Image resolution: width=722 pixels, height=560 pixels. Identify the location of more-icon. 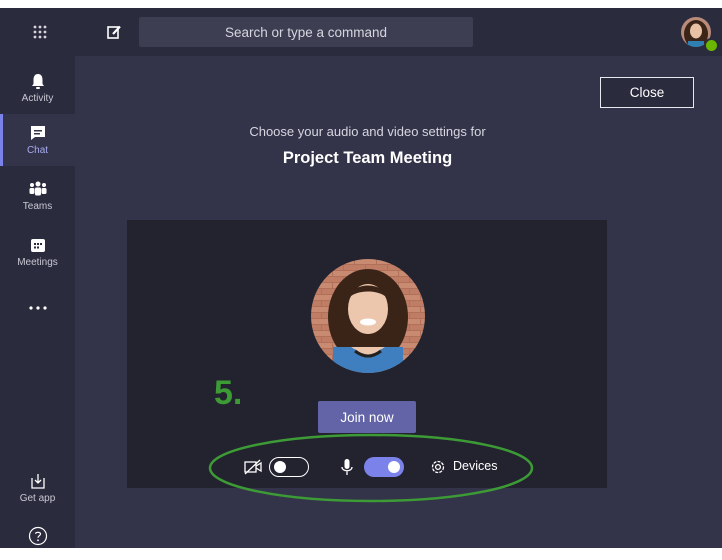
(37, 308).